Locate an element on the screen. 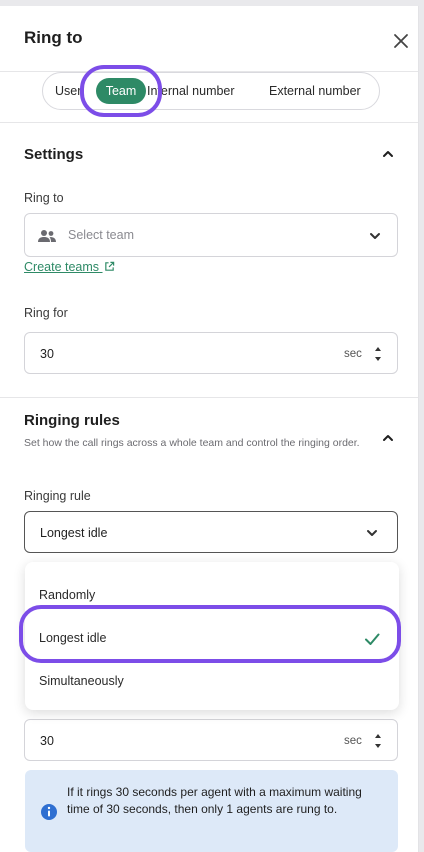 This screenshot has width=424, height=852. ring-for-value: 30 is located at coordinates (47, 354).